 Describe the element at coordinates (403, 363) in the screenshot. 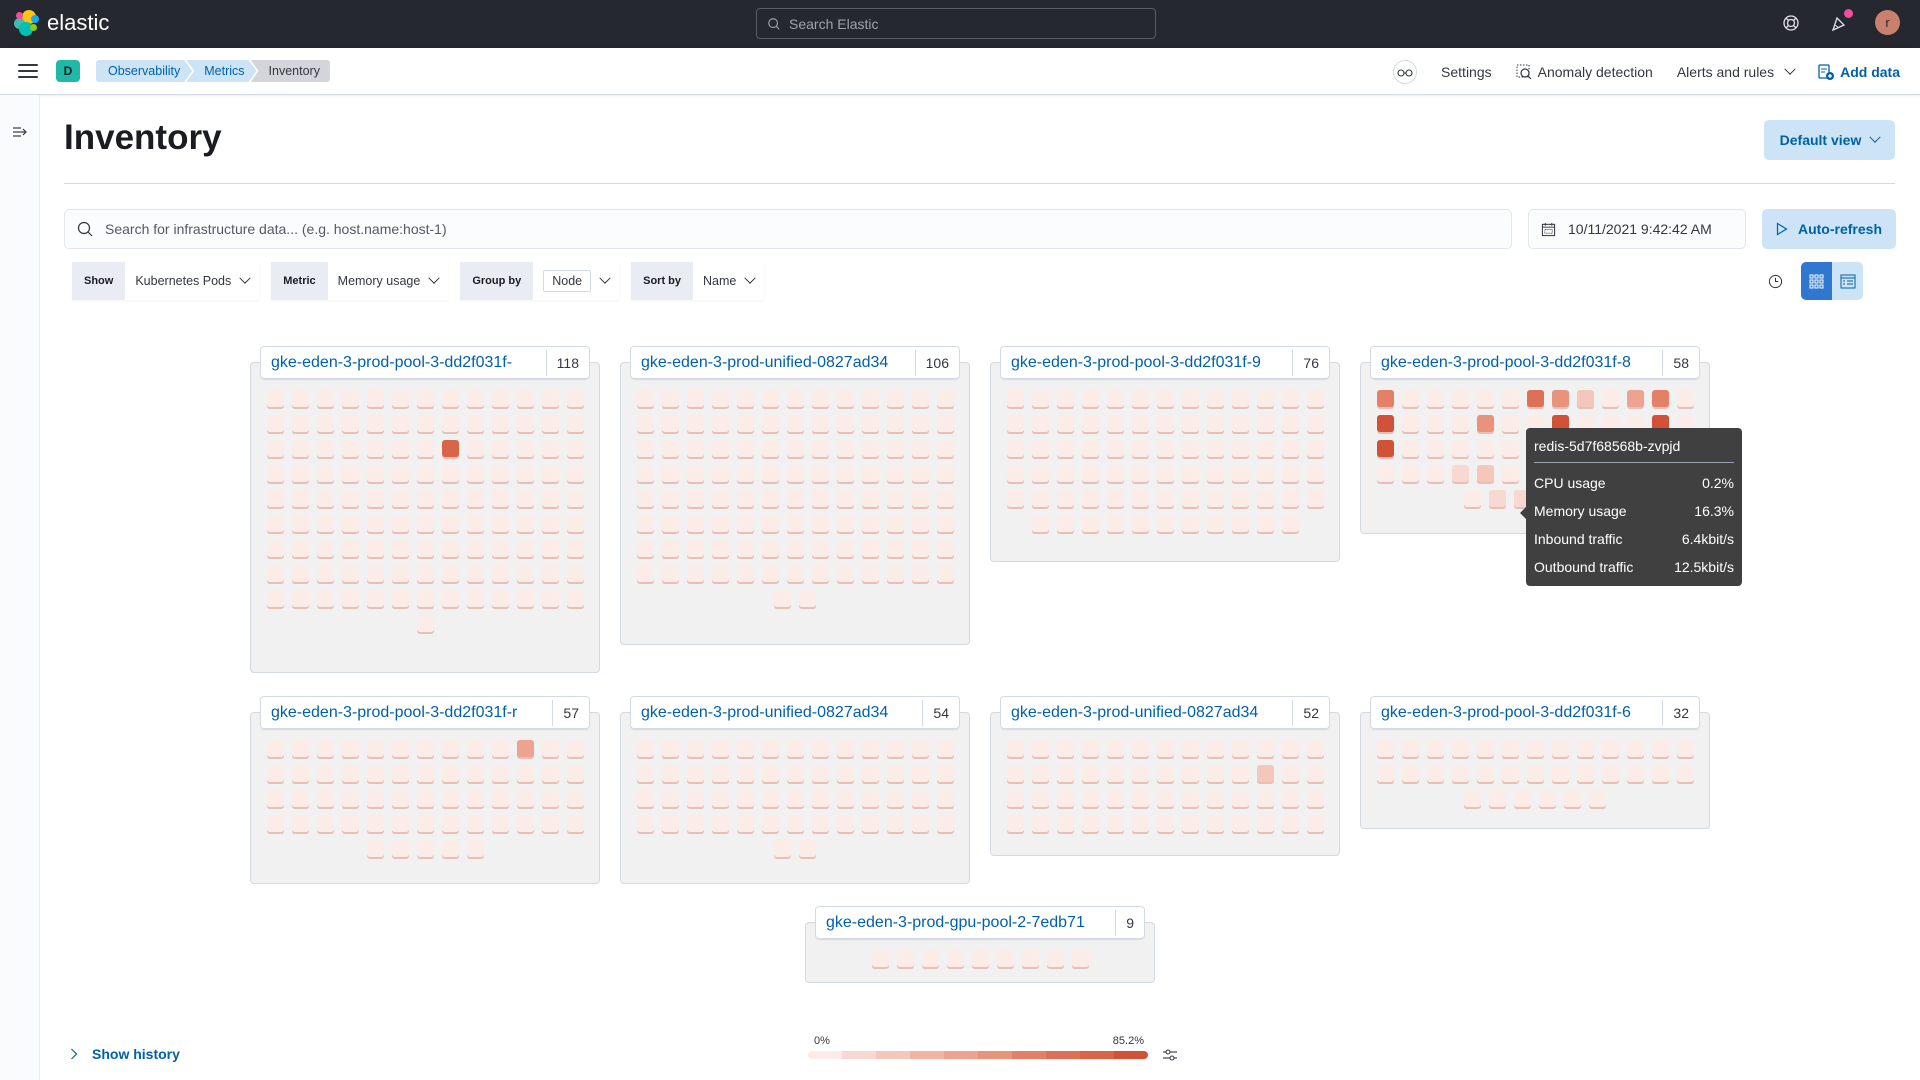

I see `group-name: gke-eden-3-prod-pool-3-dd2f031f-` at that location.